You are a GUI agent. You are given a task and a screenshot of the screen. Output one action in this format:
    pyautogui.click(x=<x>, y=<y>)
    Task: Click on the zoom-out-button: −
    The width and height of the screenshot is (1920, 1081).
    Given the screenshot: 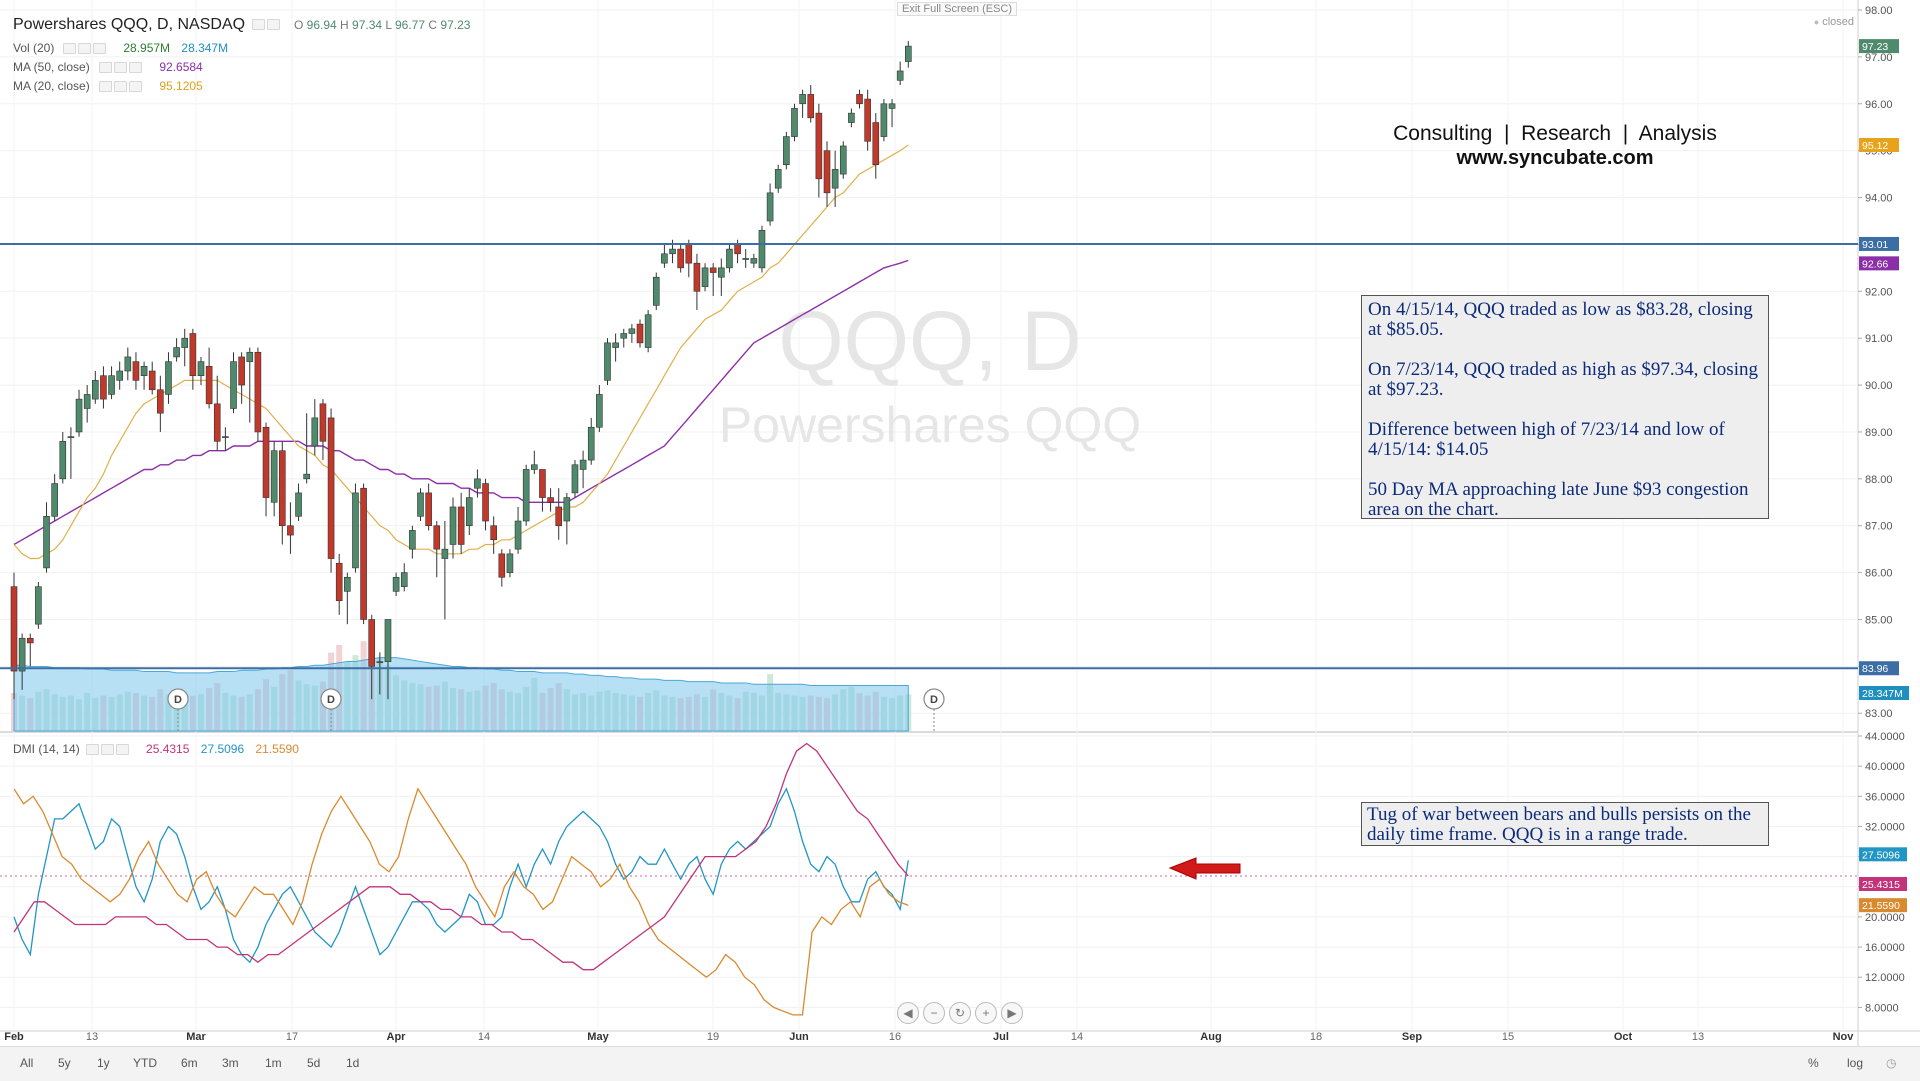 What is the action you would take?
    pyautogui.click(x=934, y=1013)
    